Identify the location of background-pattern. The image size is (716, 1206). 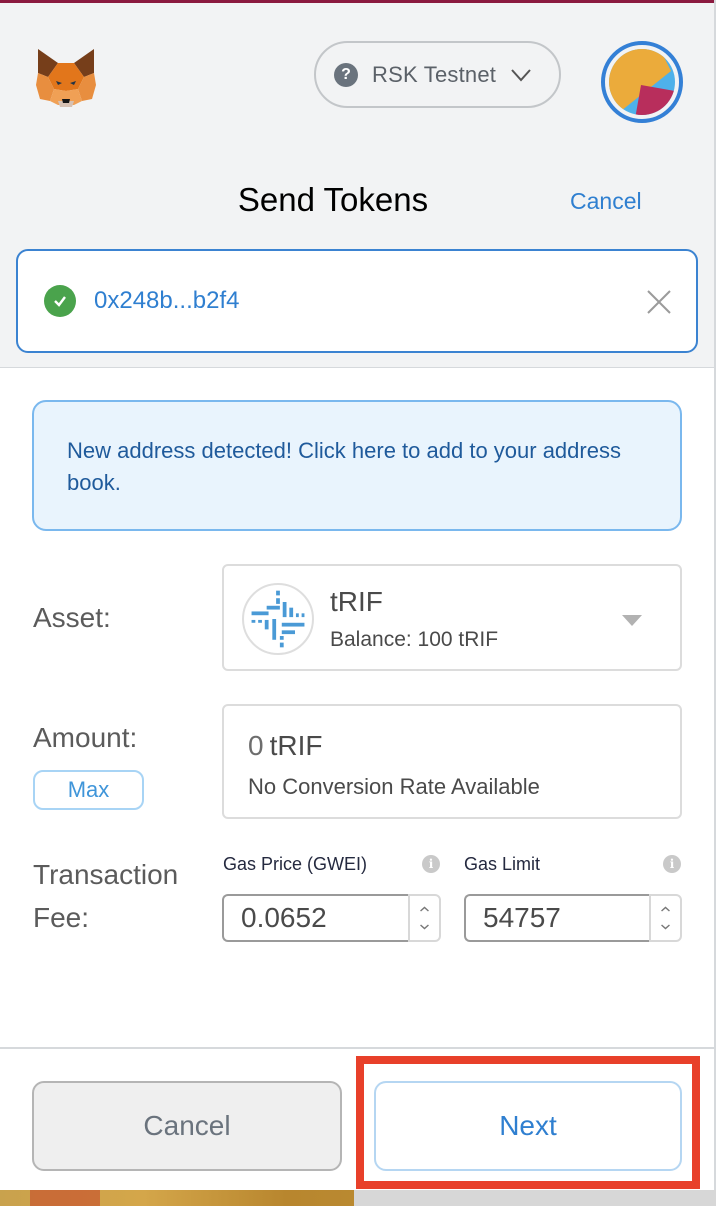
(65, 1198).